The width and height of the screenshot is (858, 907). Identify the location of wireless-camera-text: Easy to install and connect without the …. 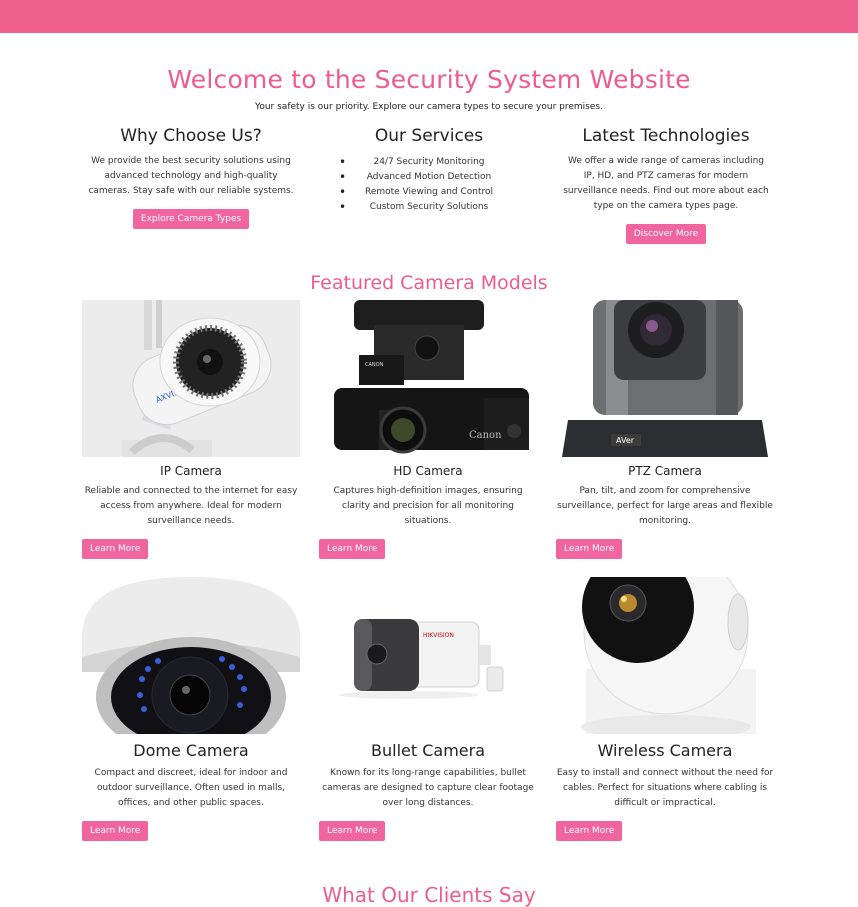
(665, 788).